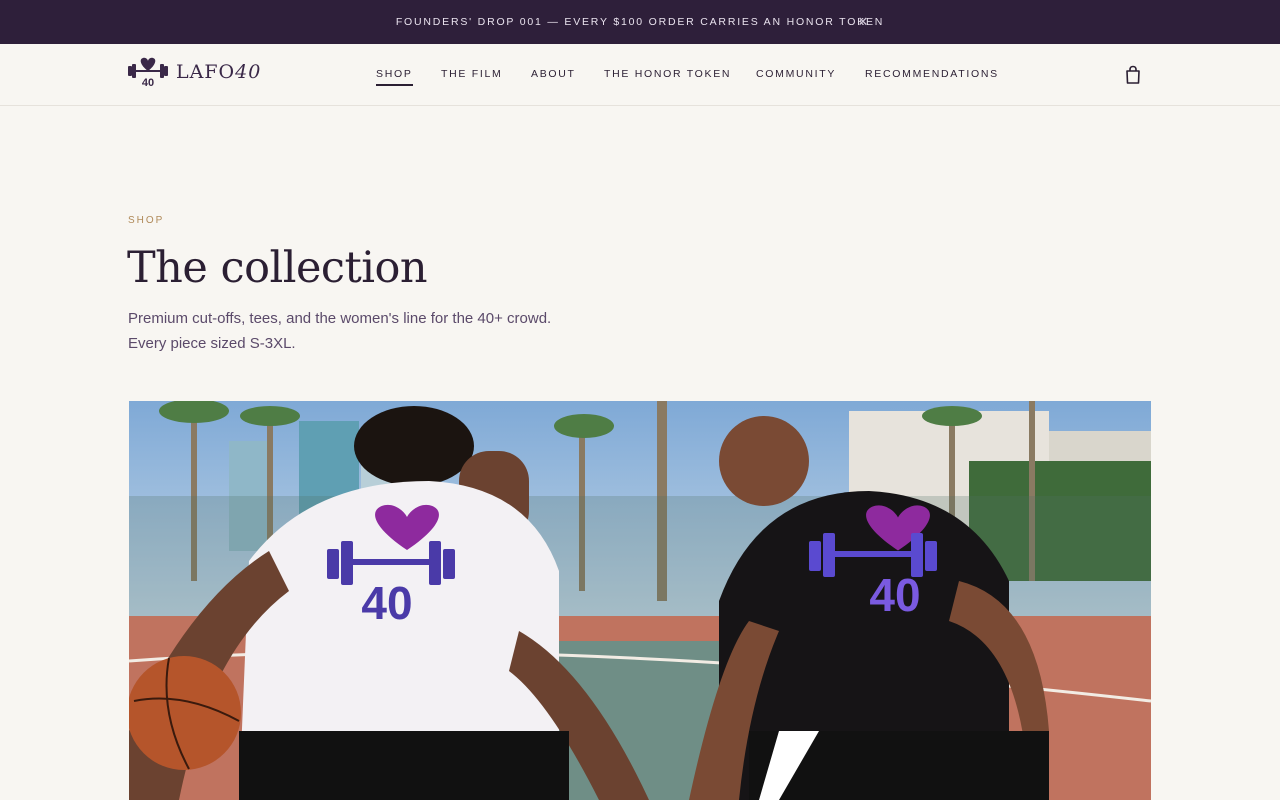 The height and width of the screenshot is (800, 1280). I want to click on svg-text: 40, so click(148, 82).